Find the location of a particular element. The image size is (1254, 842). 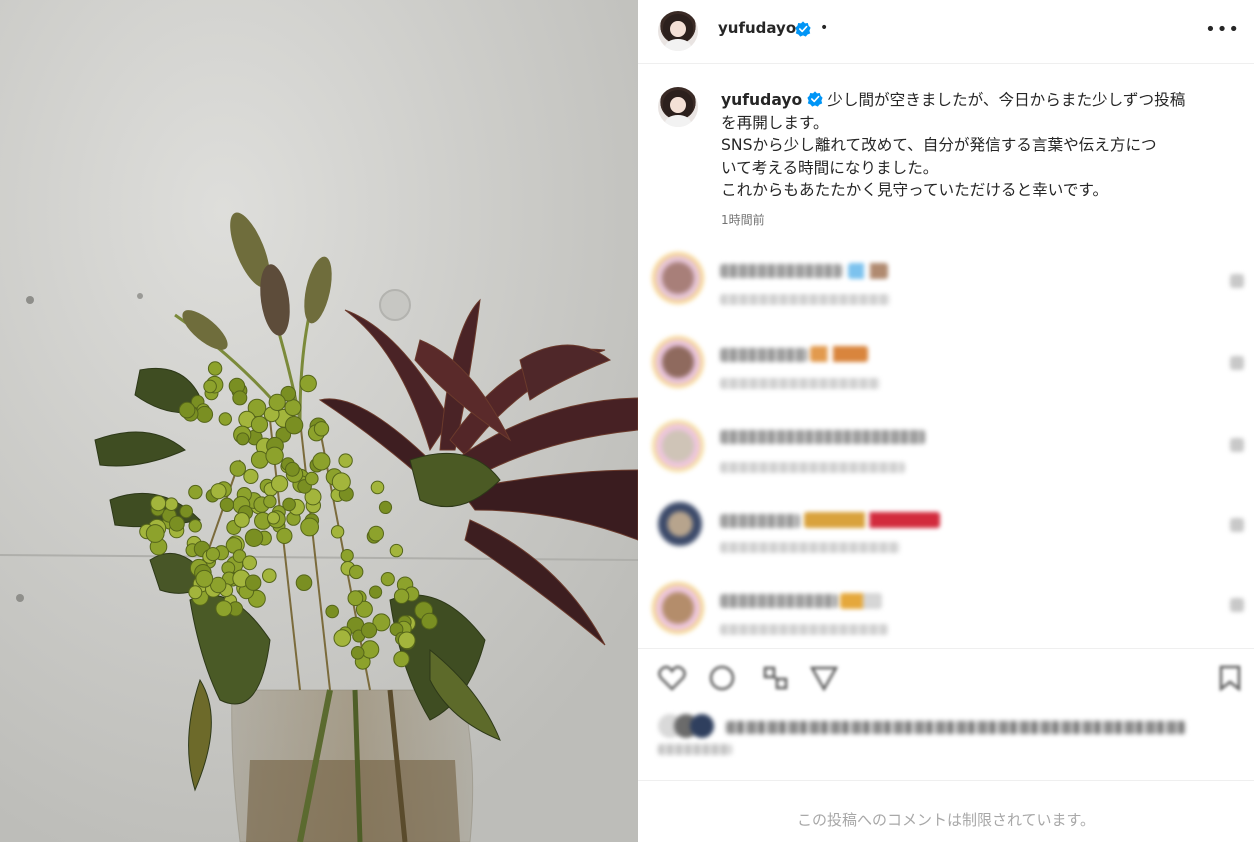

action-bar is located at coordinates (946, 683).